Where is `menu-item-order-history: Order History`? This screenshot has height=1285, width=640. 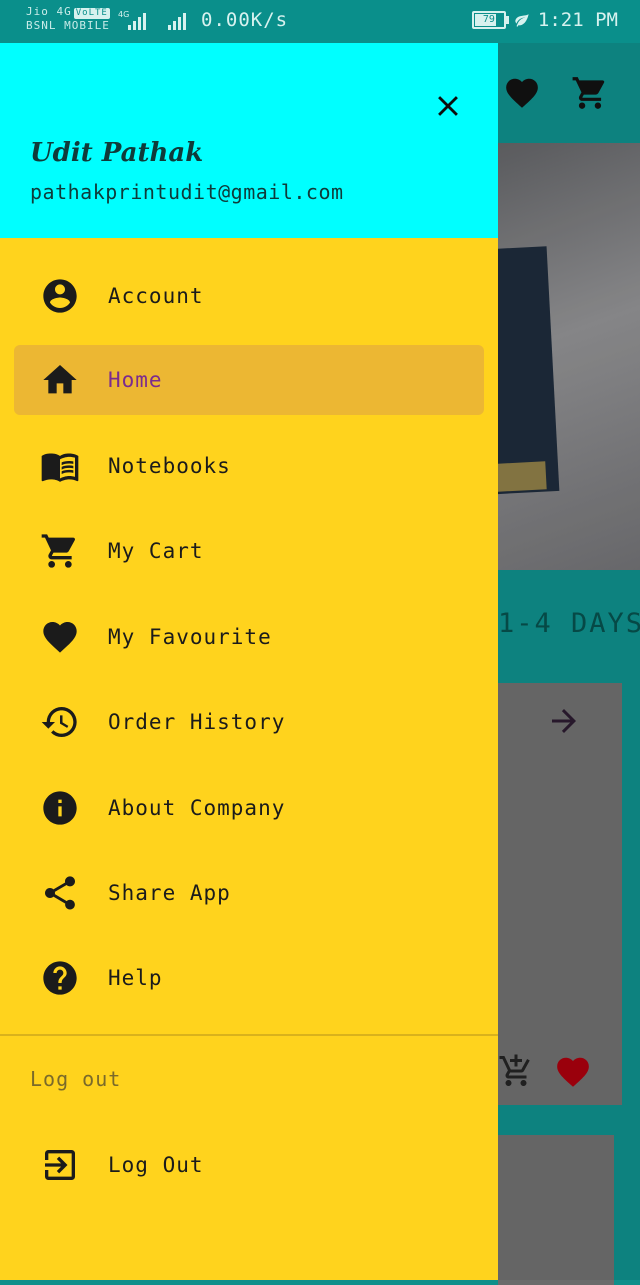 menu-item-order-history: Order History is located at coordinates (249, 722).